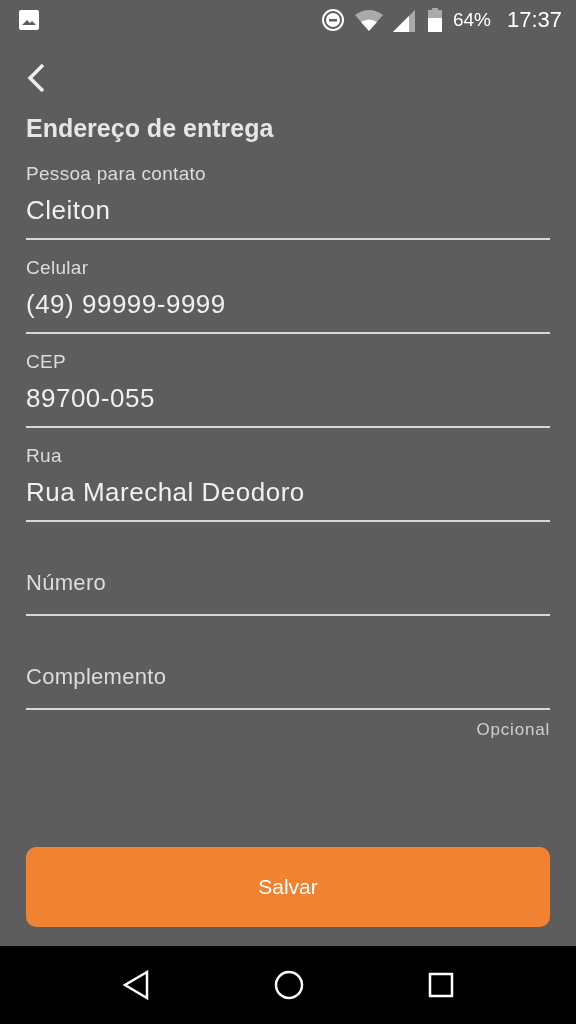 The height and width of the screenshot is (1024, 576). Describe the element at coordinates (288, 574) in the screenshot. I see `text-field: Número` at that location.